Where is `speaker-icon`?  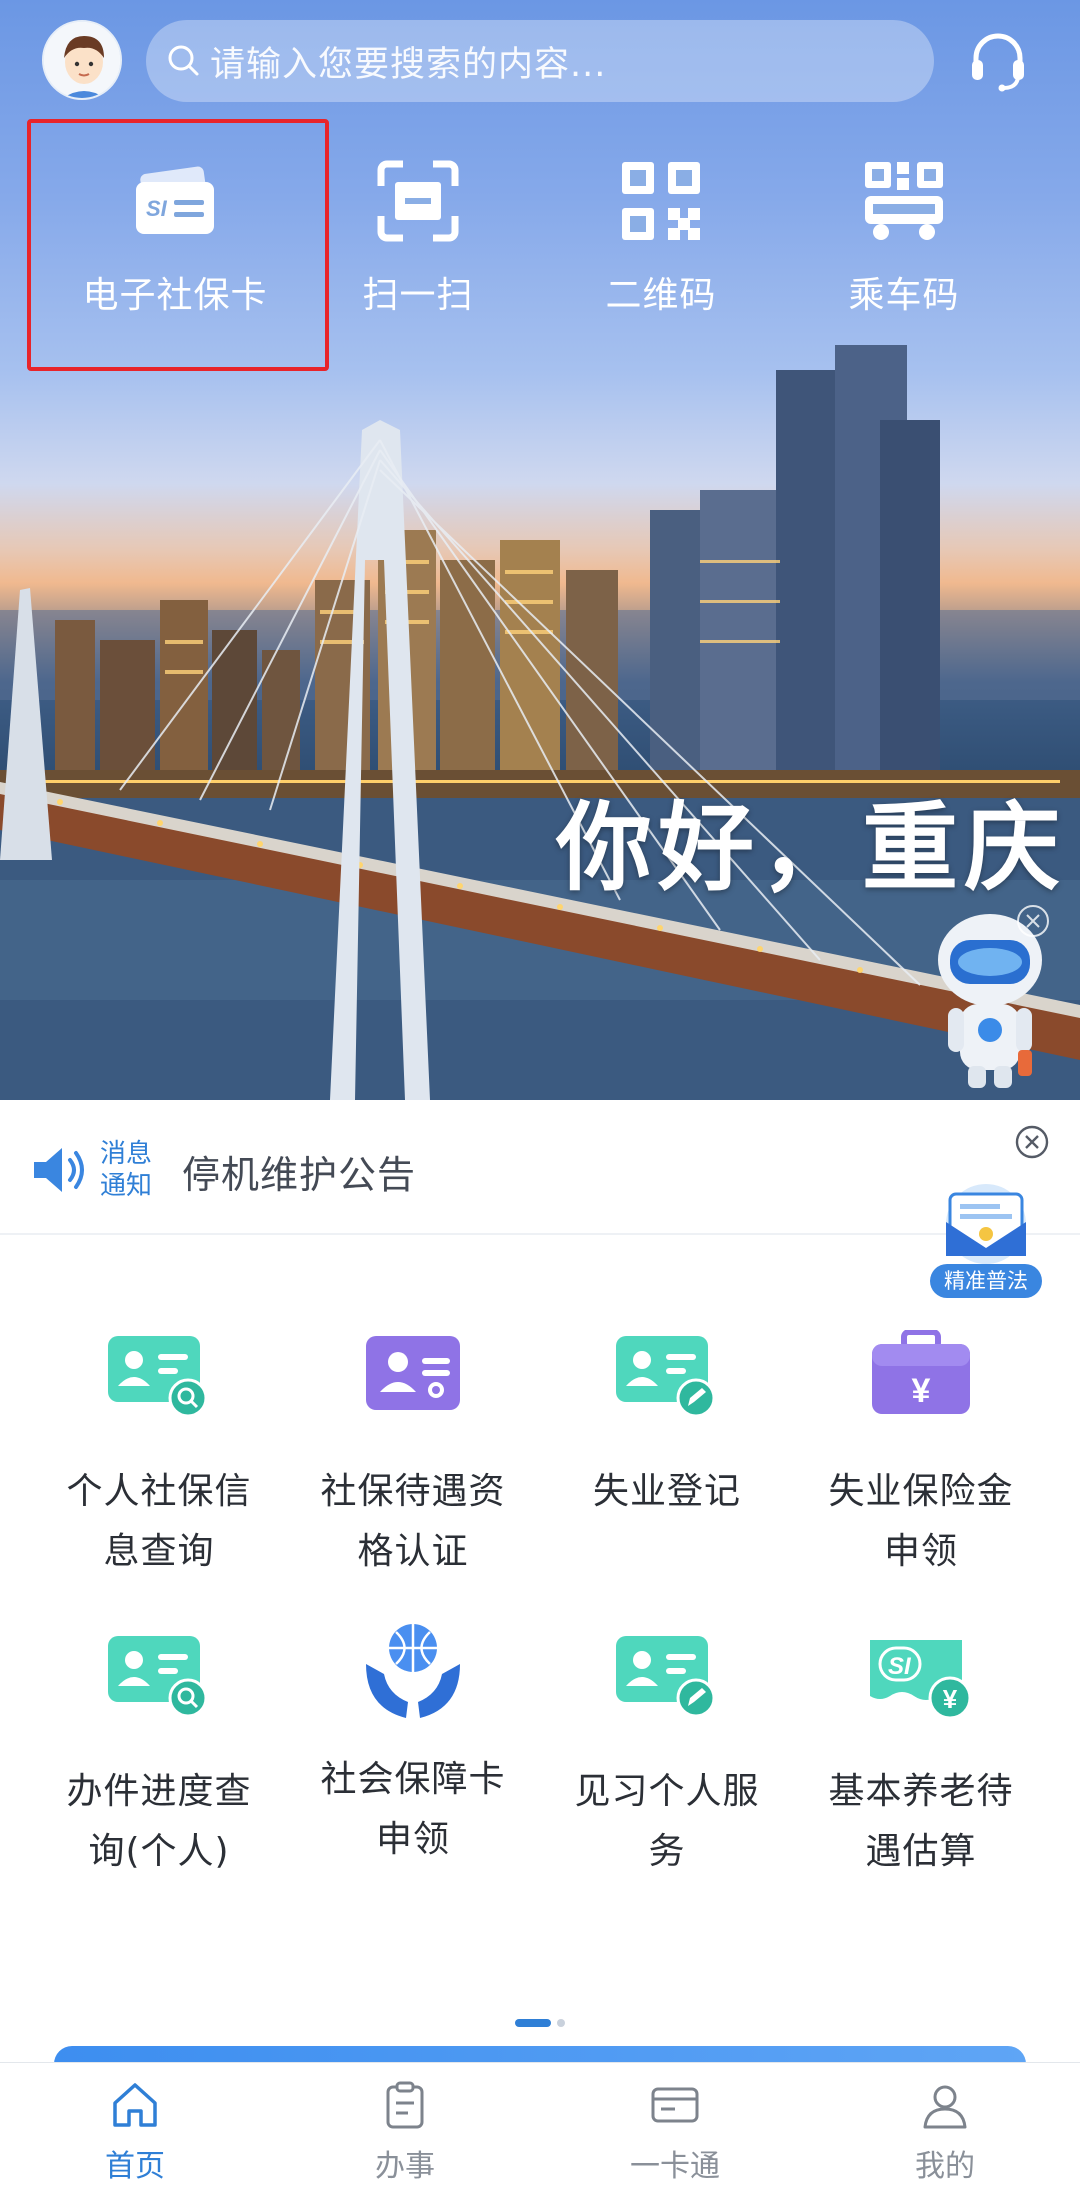
speaker-icon is located at coordinates (59, 1170).